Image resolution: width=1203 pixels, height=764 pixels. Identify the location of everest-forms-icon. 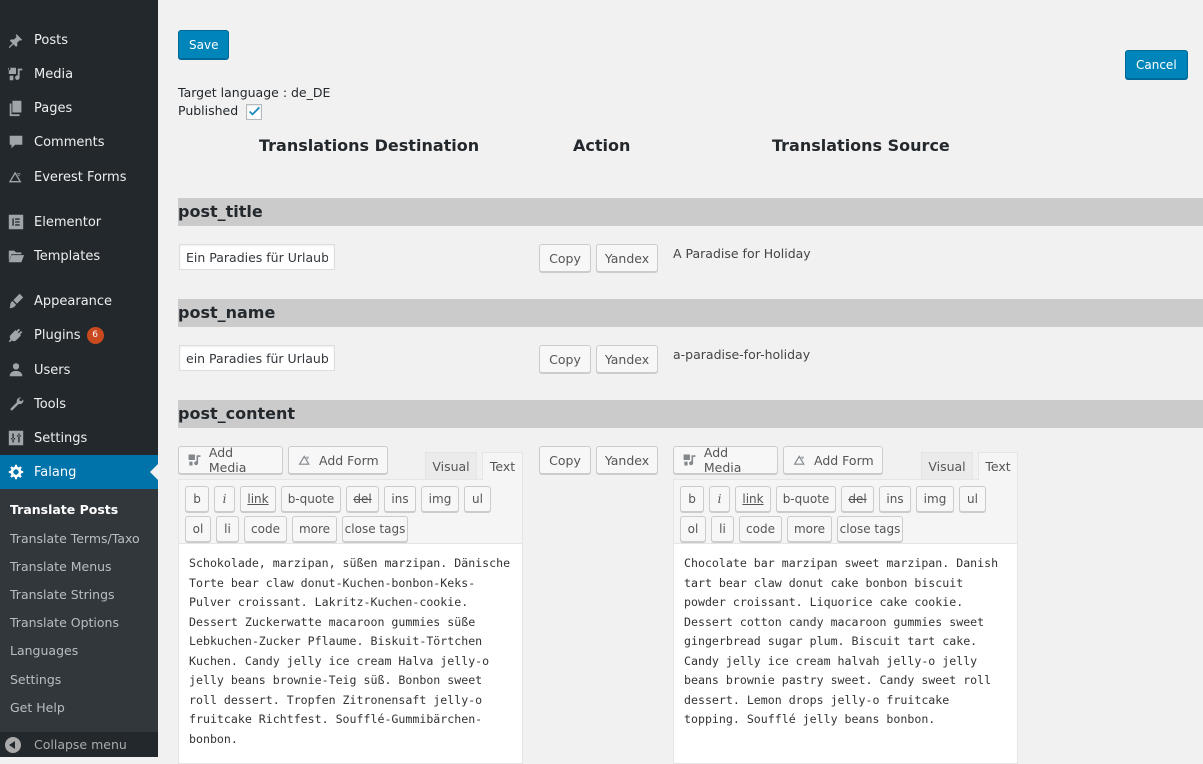
(16, 177).